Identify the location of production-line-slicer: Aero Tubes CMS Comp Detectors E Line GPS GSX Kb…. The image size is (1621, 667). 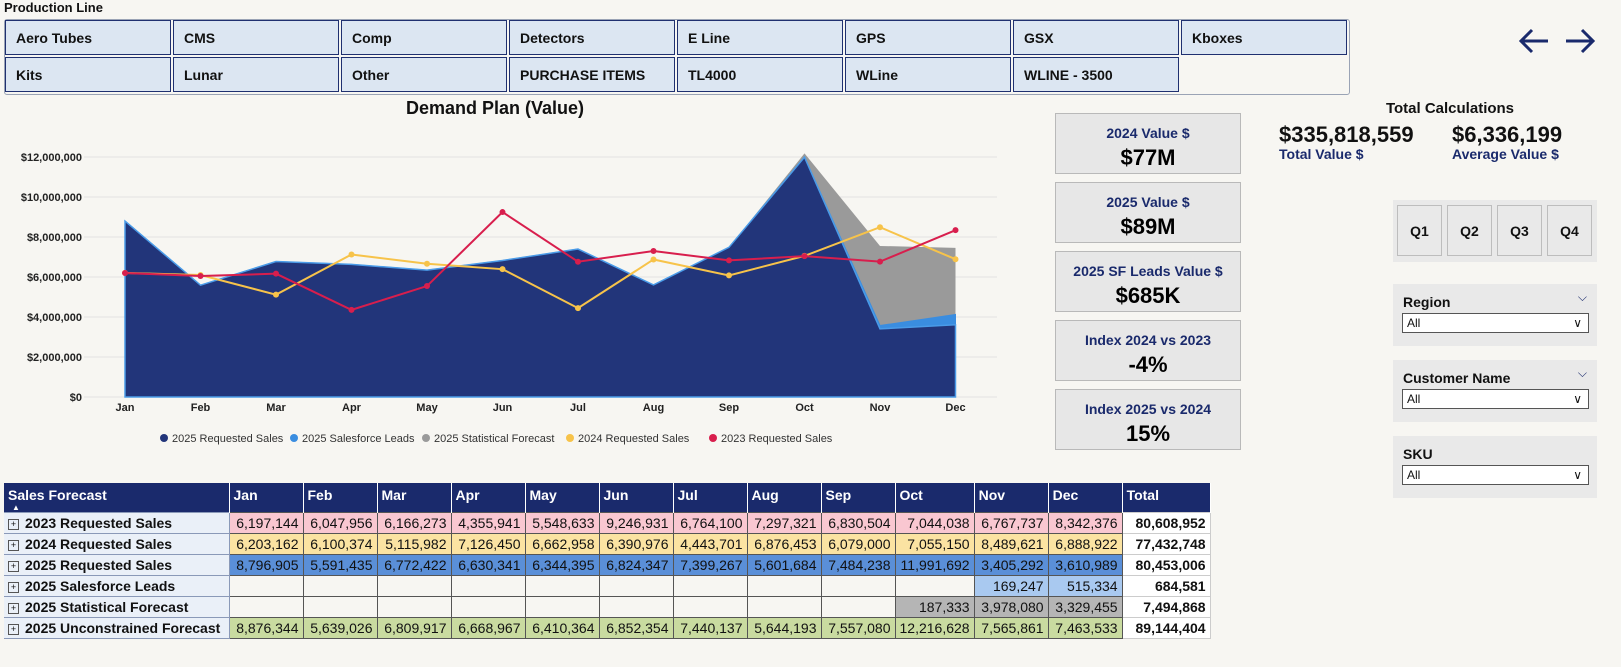
(677, 57).